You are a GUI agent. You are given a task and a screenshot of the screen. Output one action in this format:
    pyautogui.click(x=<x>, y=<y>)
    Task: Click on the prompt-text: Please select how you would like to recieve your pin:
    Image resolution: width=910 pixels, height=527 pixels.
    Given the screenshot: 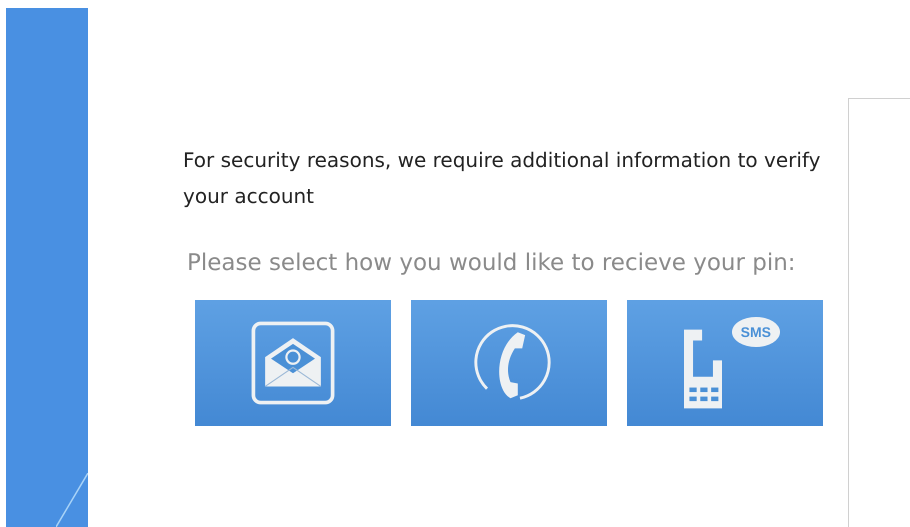 What is the action you would take?
    pyautogui.click(x=492, y=263)
    